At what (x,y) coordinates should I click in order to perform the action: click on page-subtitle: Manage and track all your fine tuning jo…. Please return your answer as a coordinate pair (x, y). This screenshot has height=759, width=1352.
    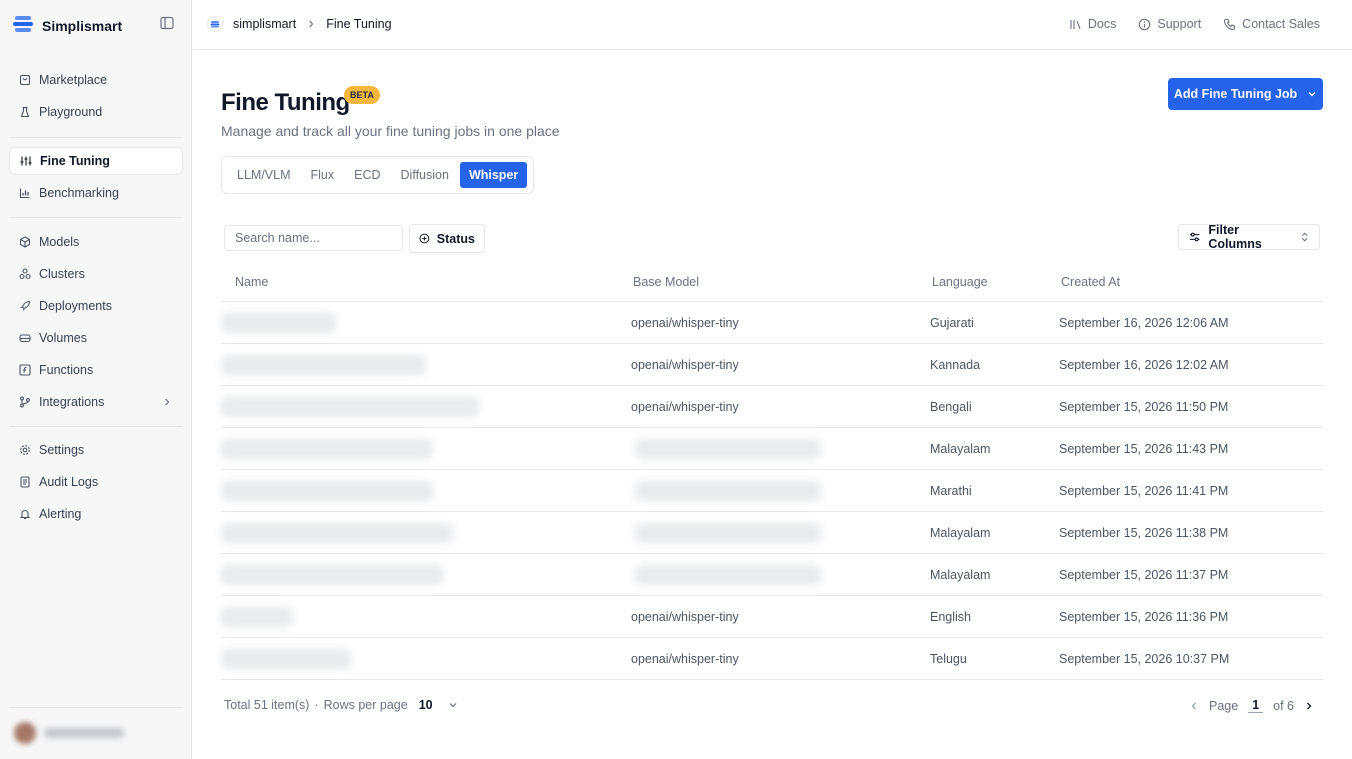
    Looking at the image, I should click on (390, 131).